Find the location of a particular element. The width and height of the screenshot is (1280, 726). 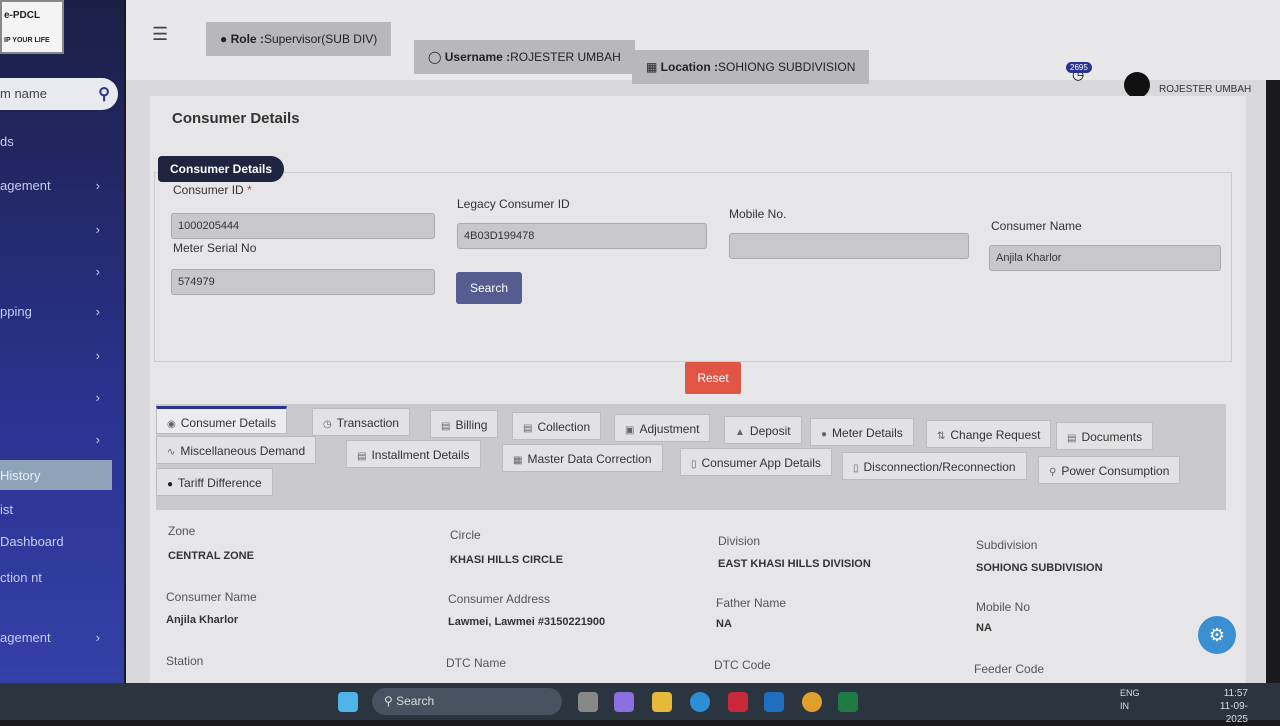

tab-master-data-correction: ▦ Master Data Correction is located at coordinates (582, 458).